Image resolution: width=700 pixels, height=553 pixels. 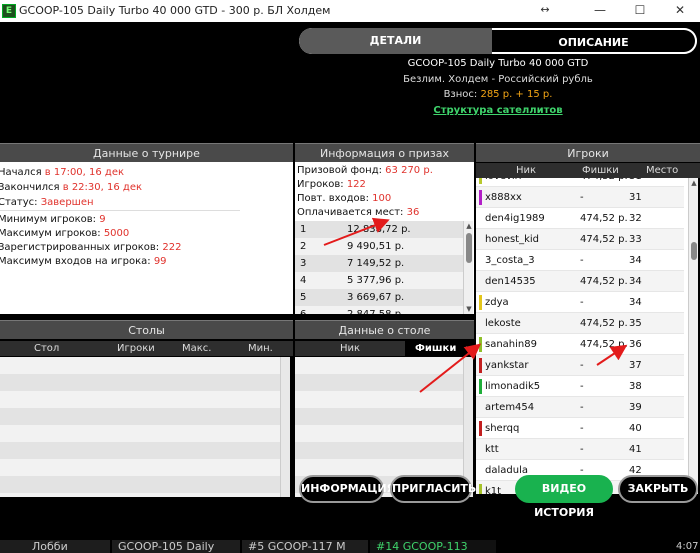 What do you see at coordinates (662, 170) in the screenshot?
I see `col-player-place: Место` at bounding box center [662, 170].